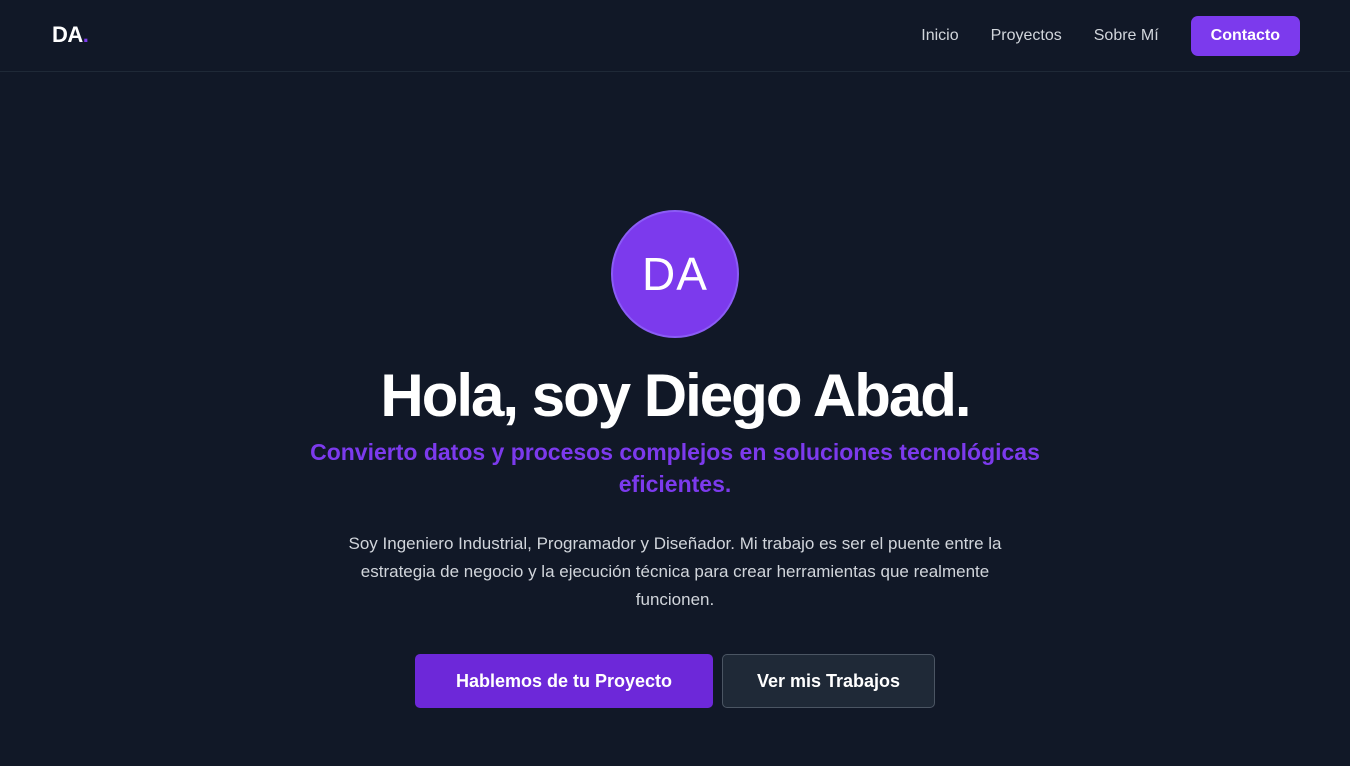 The width and height of the screenshot is (1350, 766). What do you see at coordinates (1245, 36) in the screenshot?
I see `contact-button: Contacto` at bounding box center [1245, 36].